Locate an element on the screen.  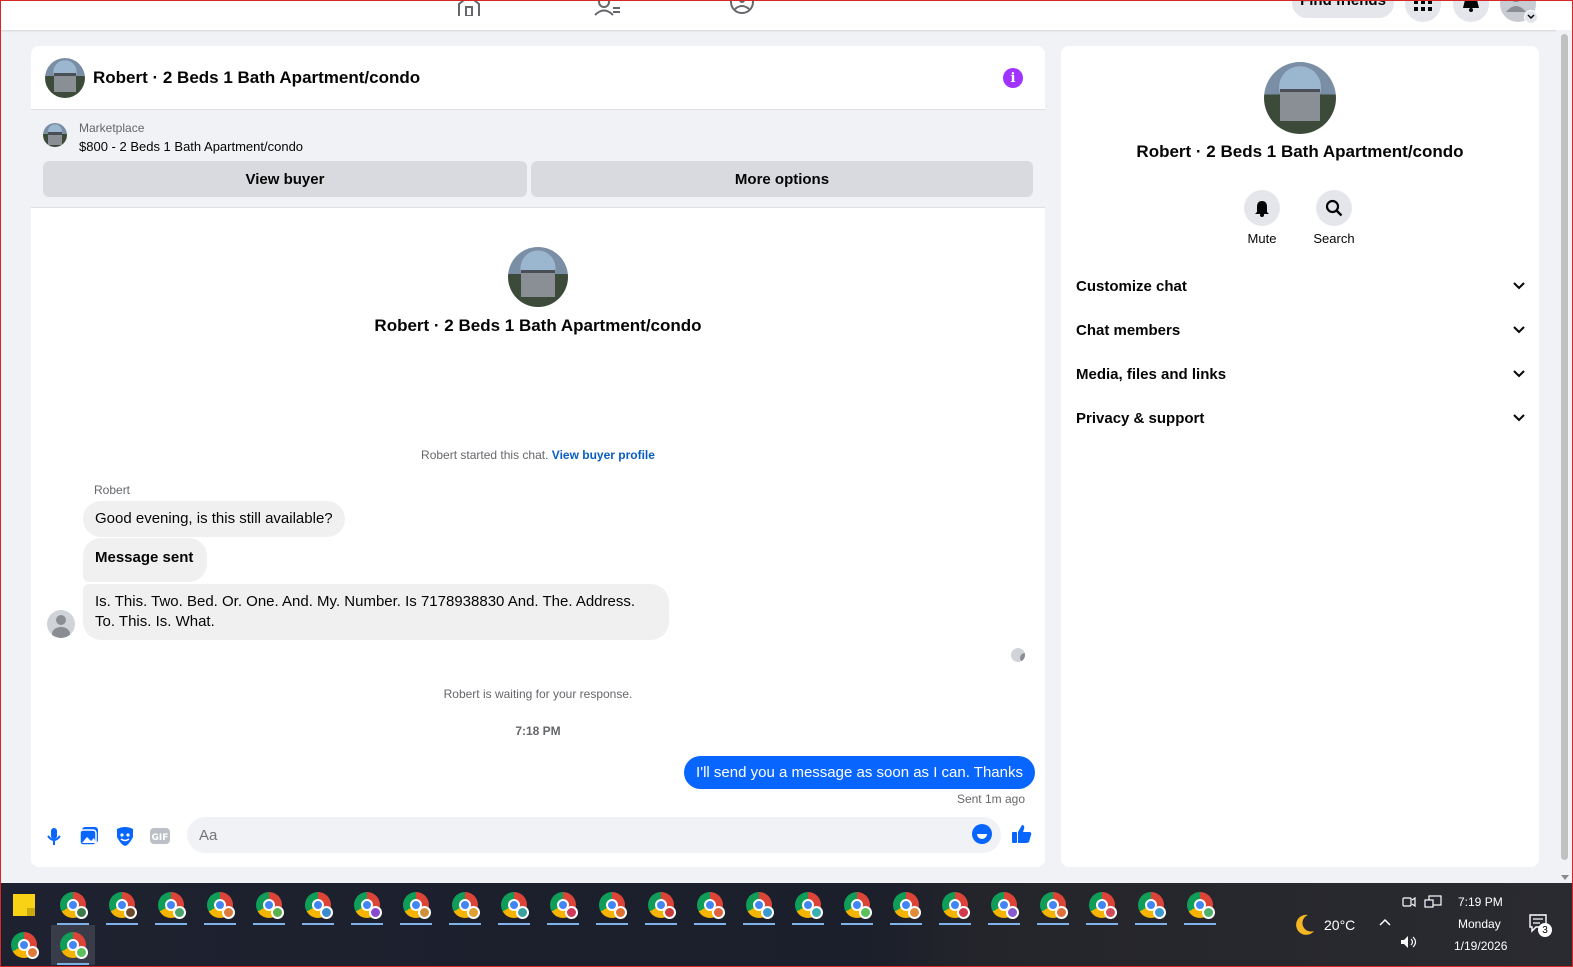
customize-chat-section: Customize chat is located at coordinates (1301, 286).